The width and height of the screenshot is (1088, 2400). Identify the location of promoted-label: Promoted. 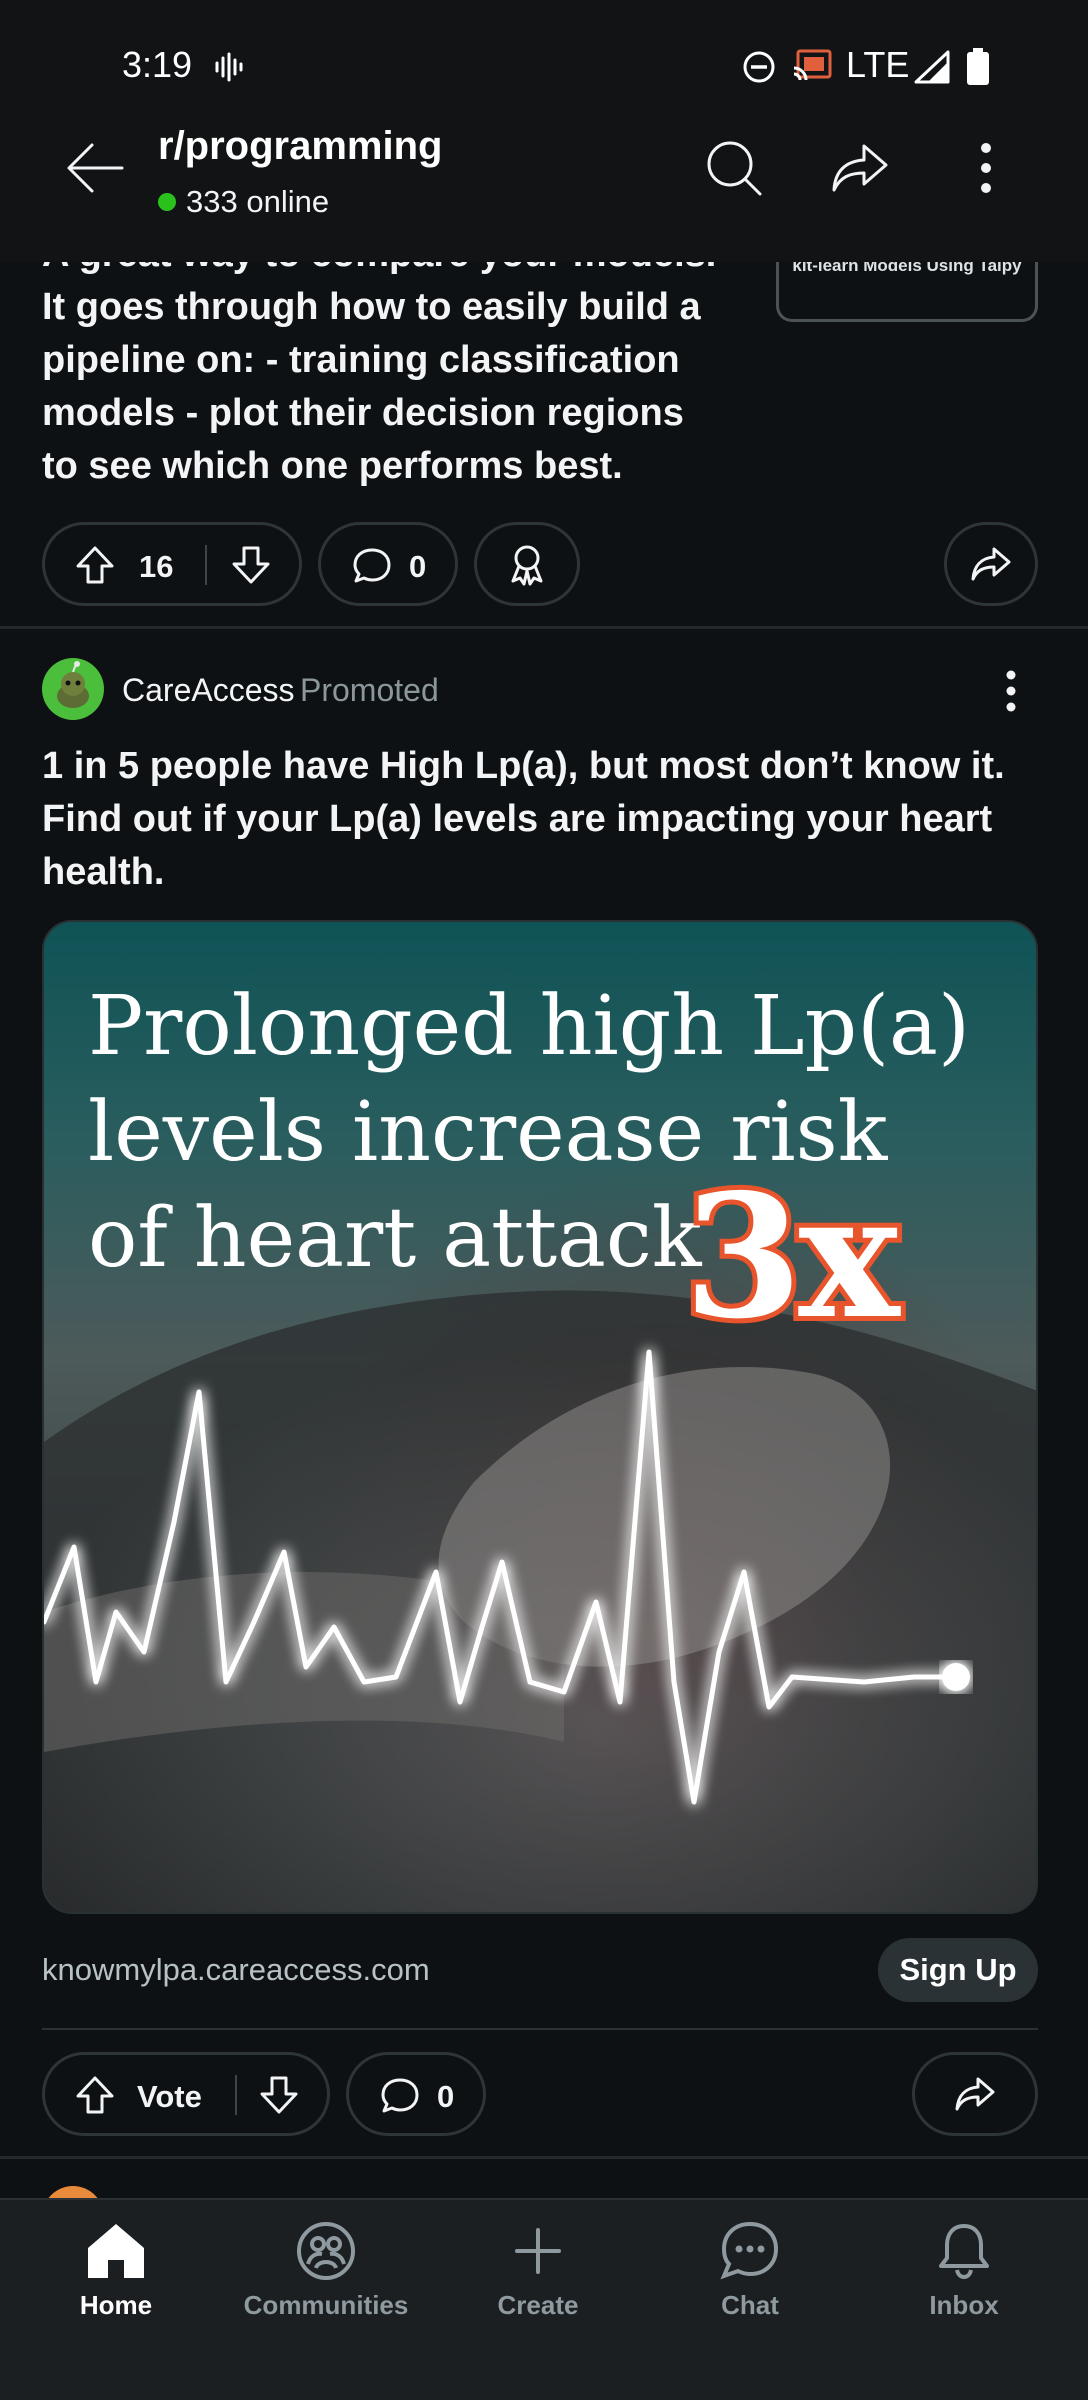
(369, 690).